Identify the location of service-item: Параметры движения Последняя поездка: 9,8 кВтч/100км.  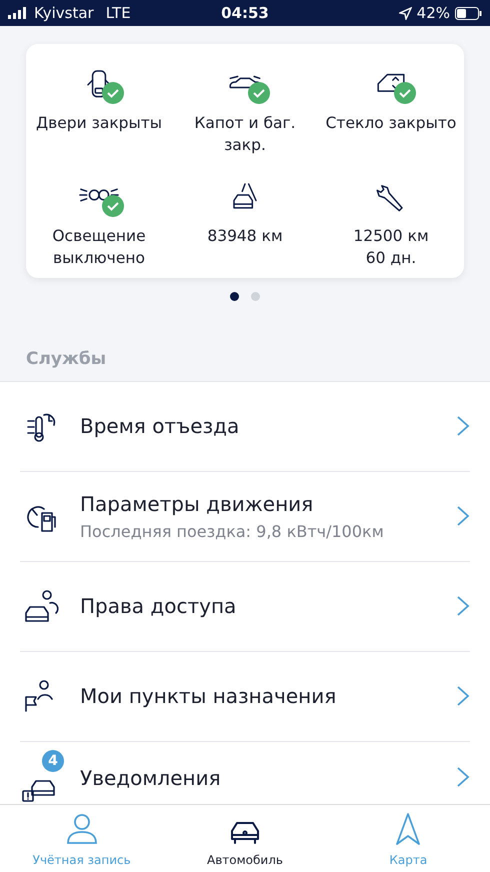
(245, 517).